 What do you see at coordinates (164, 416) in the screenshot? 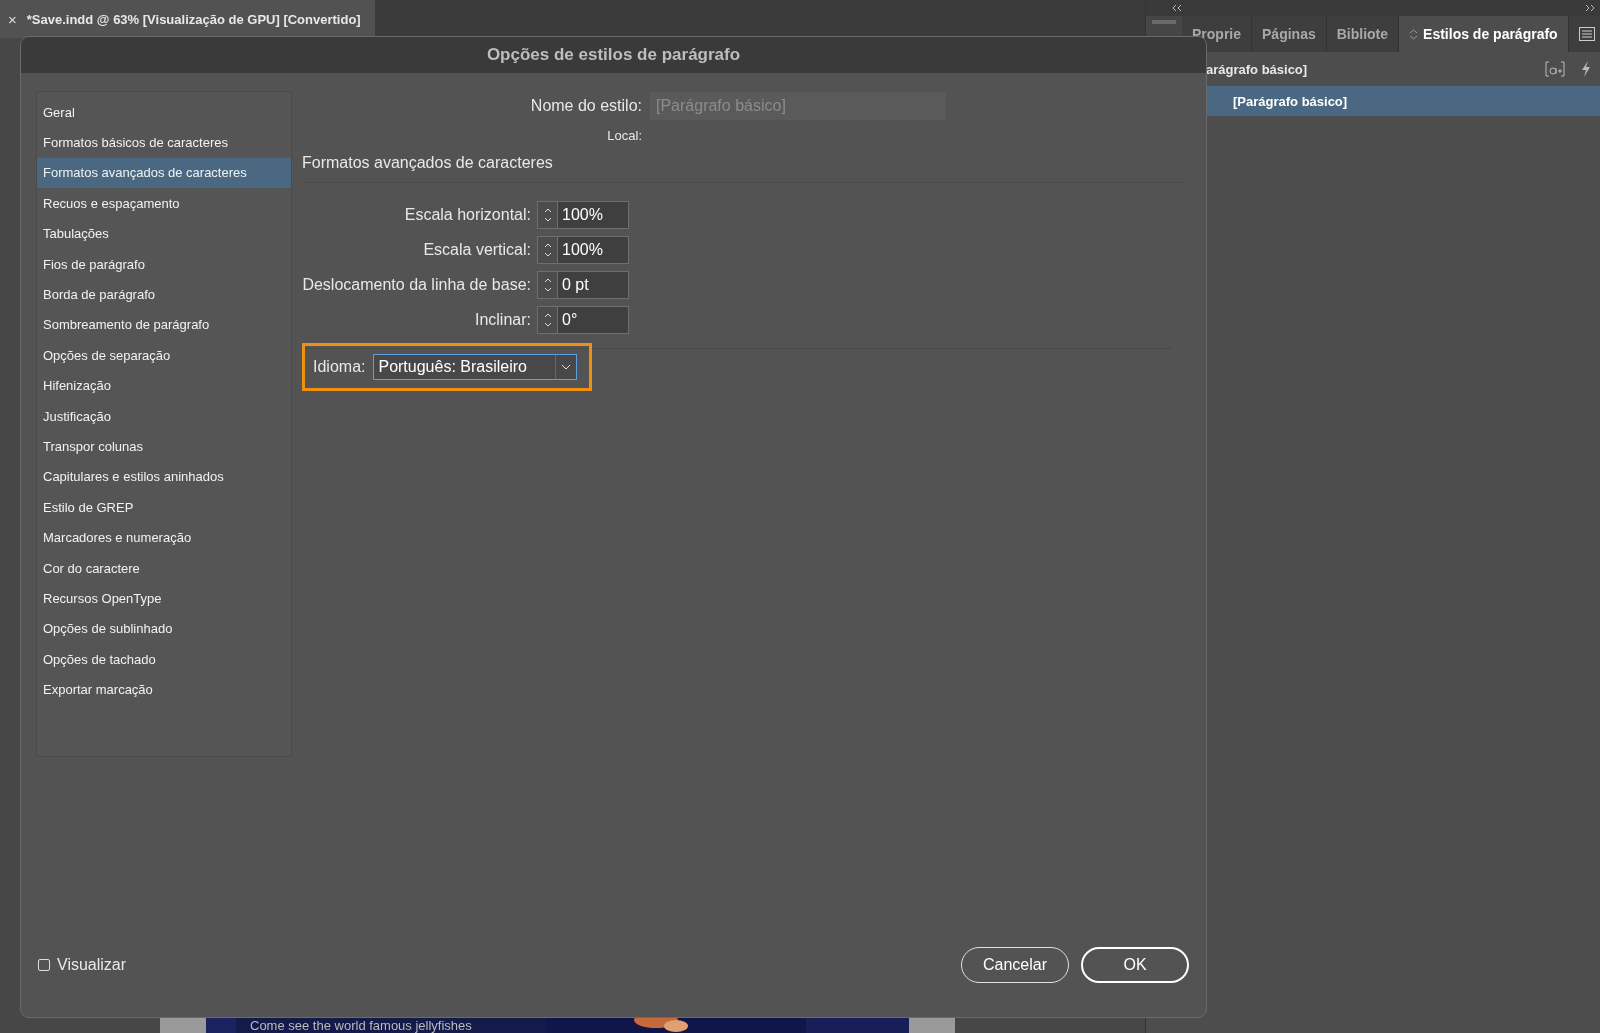
I see `category-item: Justificação` at bounding box center [164, 416].